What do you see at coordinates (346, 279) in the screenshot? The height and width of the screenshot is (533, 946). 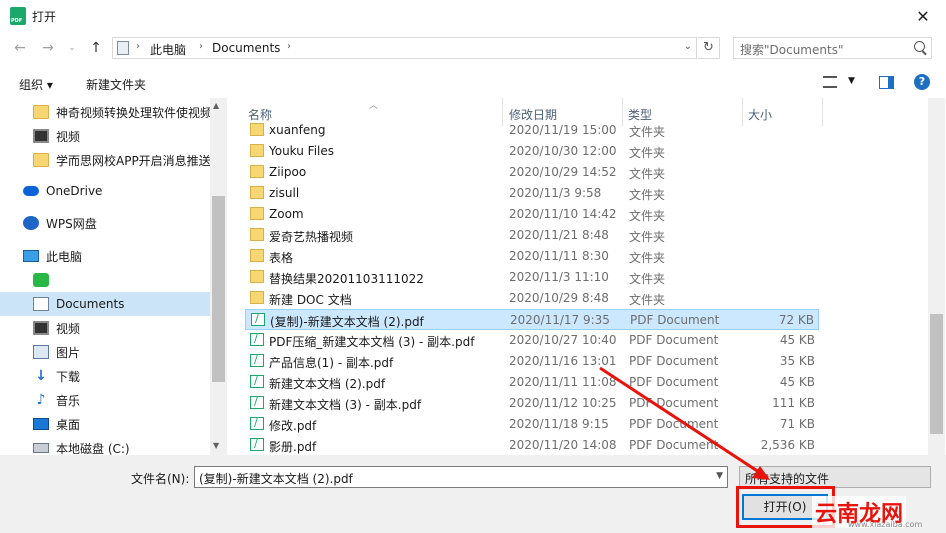 I see `file-name: 替换结果20201103111022` at bounding box center [346, 279].